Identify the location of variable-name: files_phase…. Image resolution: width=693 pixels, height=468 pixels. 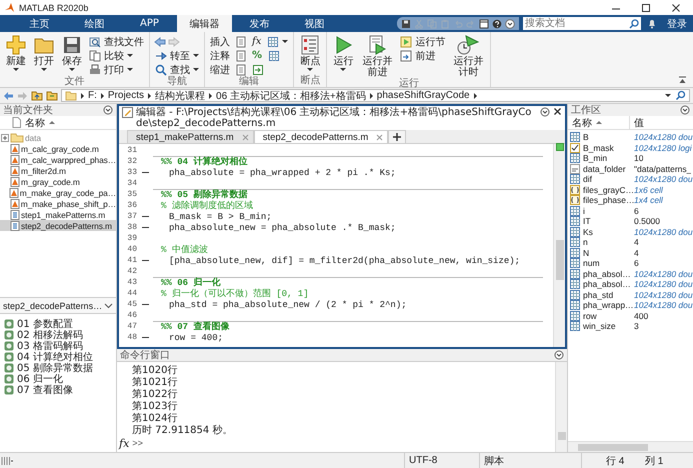
(609, 200).